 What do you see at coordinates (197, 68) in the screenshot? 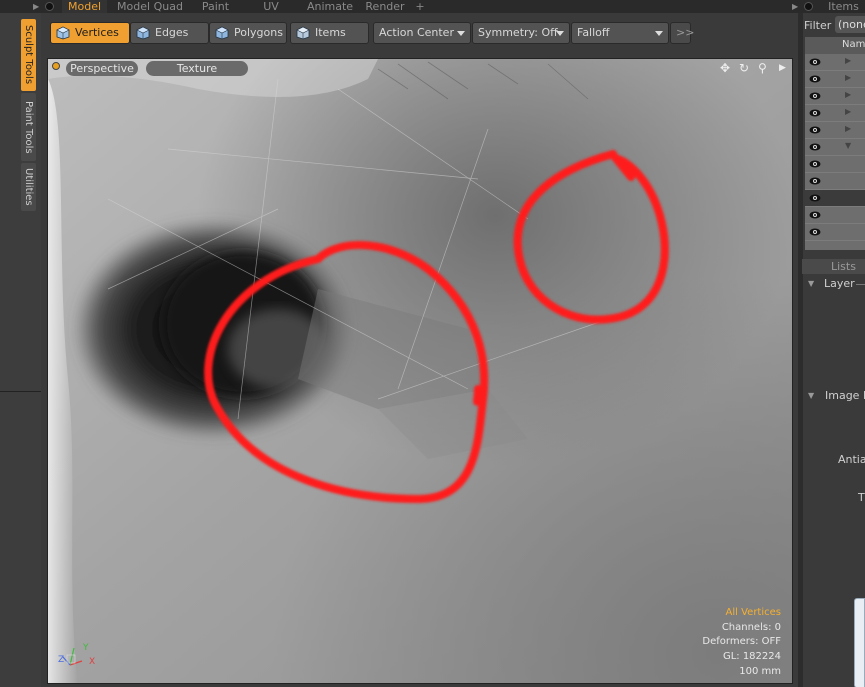
I see `shading-mode-dropdown: Texture` at bounding box center [197, 68].